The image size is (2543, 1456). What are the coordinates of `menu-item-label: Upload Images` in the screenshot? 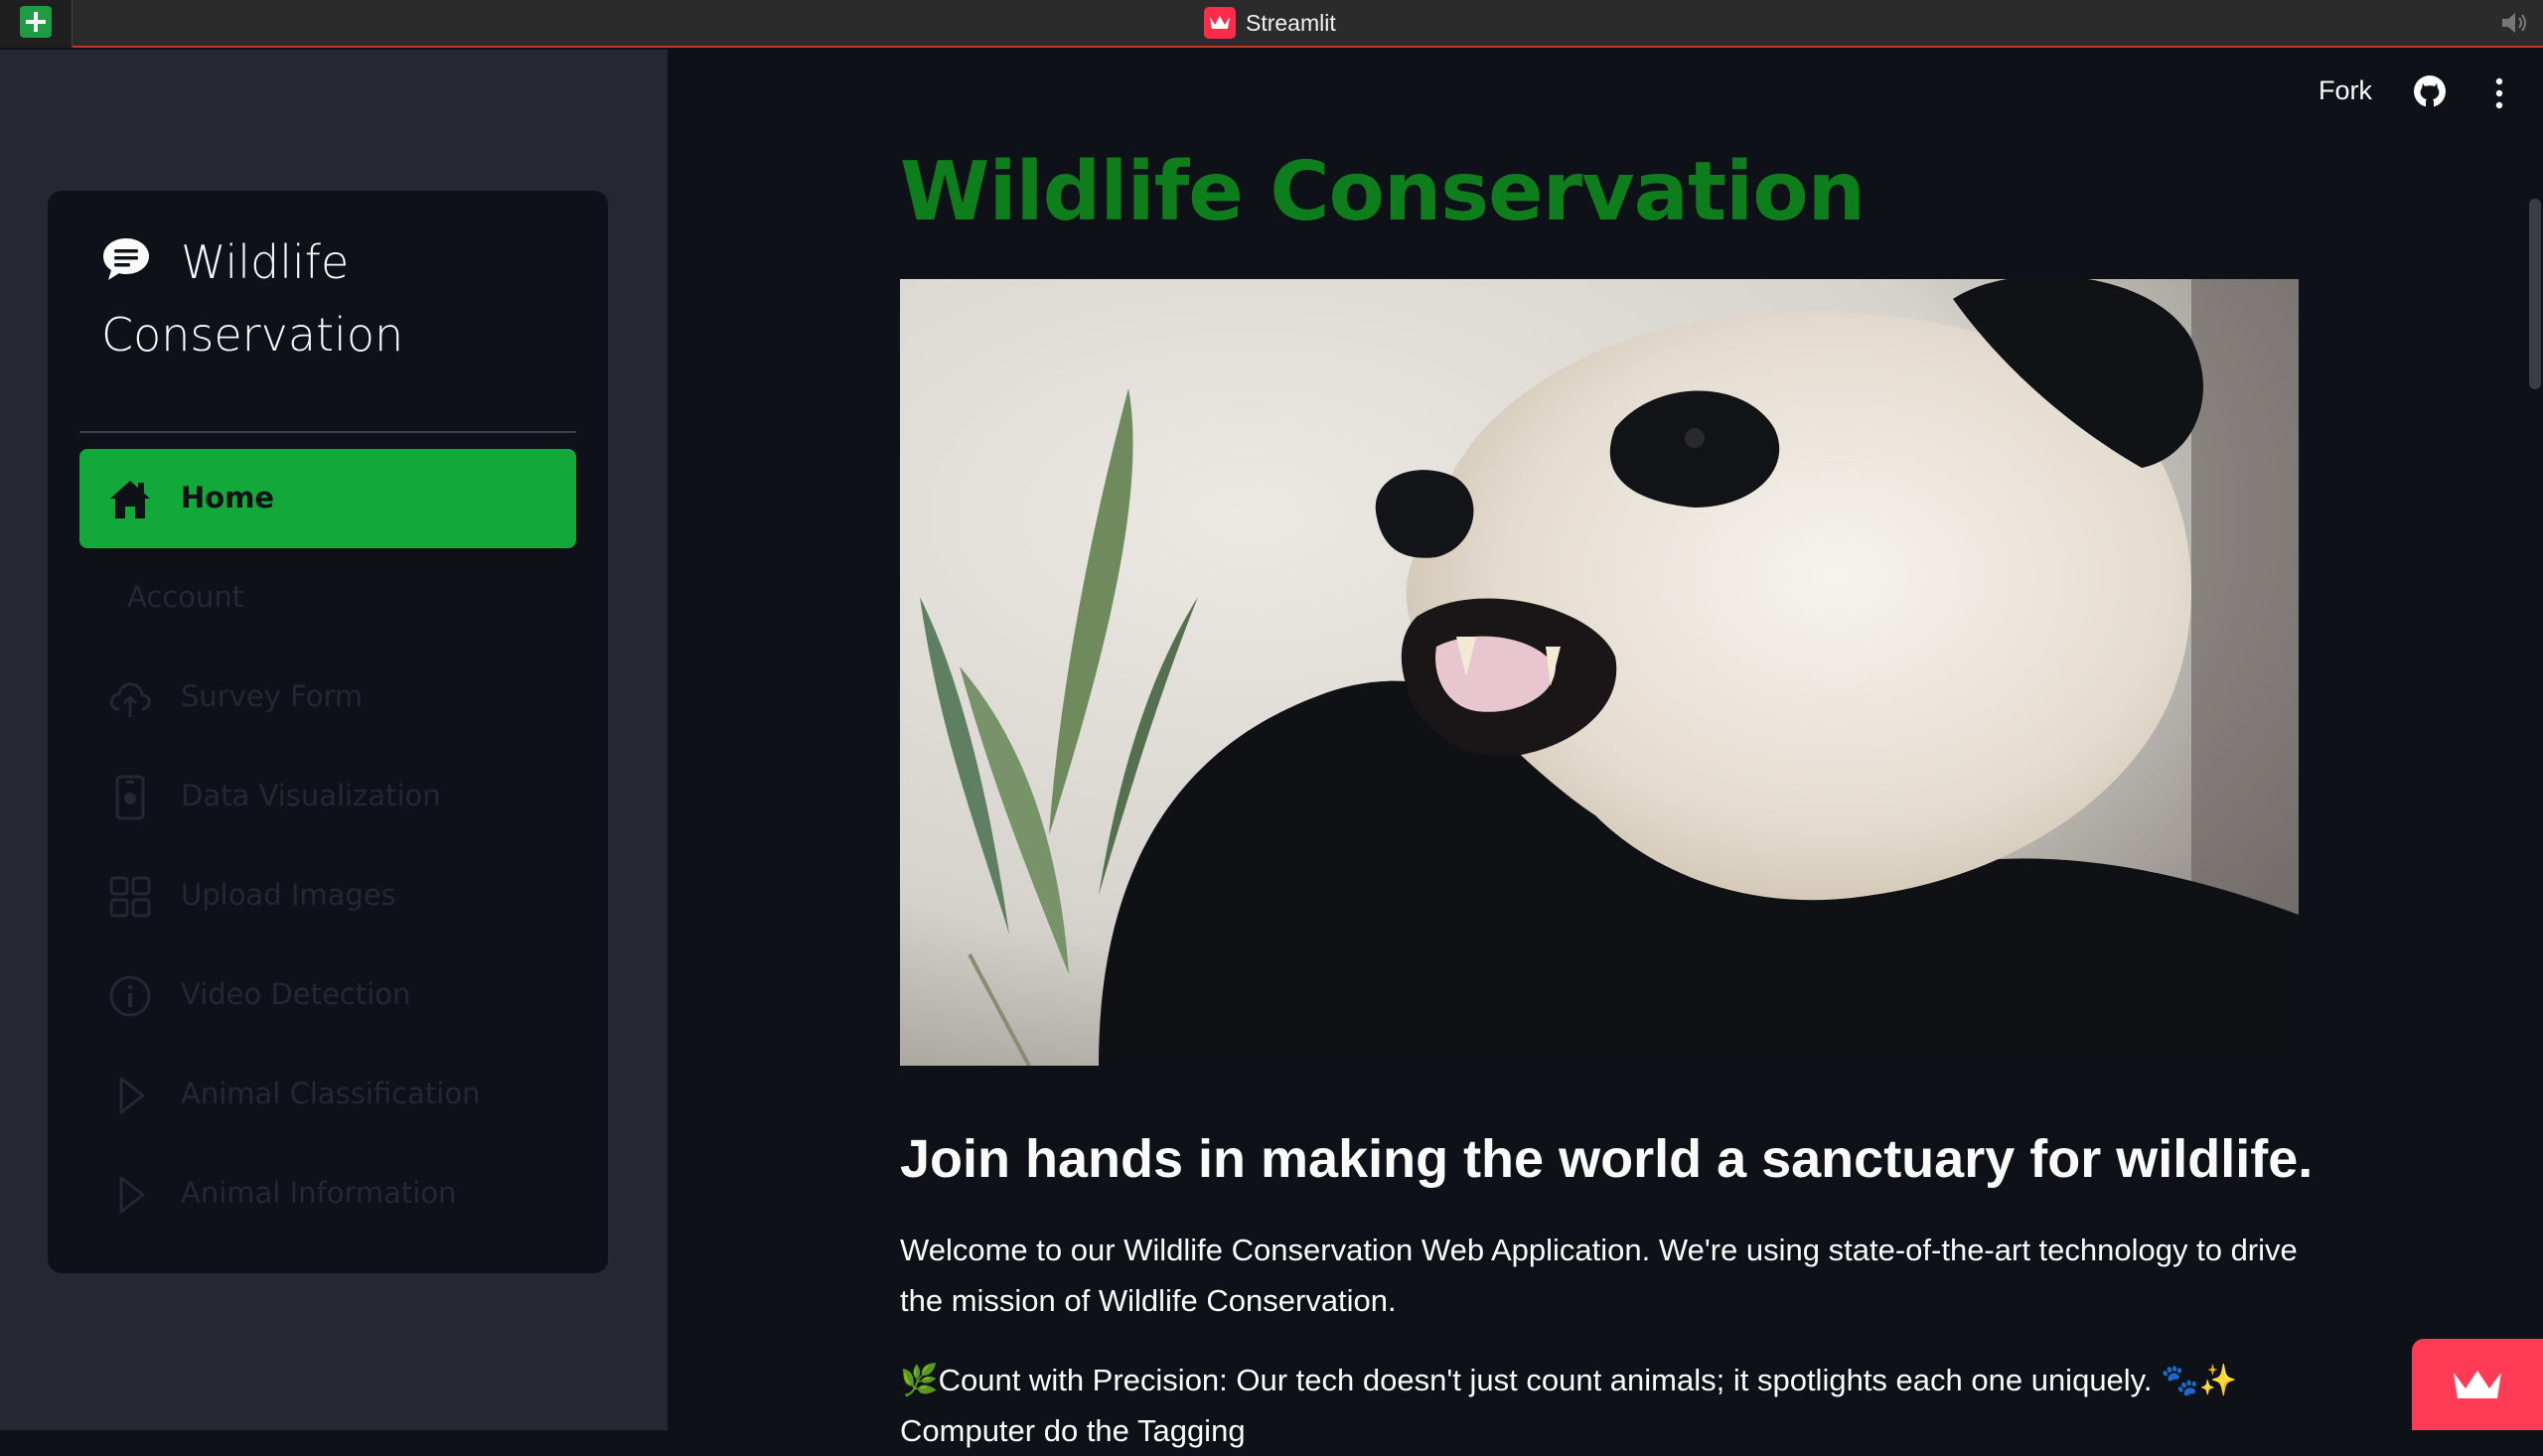 It's located at (288, 895).